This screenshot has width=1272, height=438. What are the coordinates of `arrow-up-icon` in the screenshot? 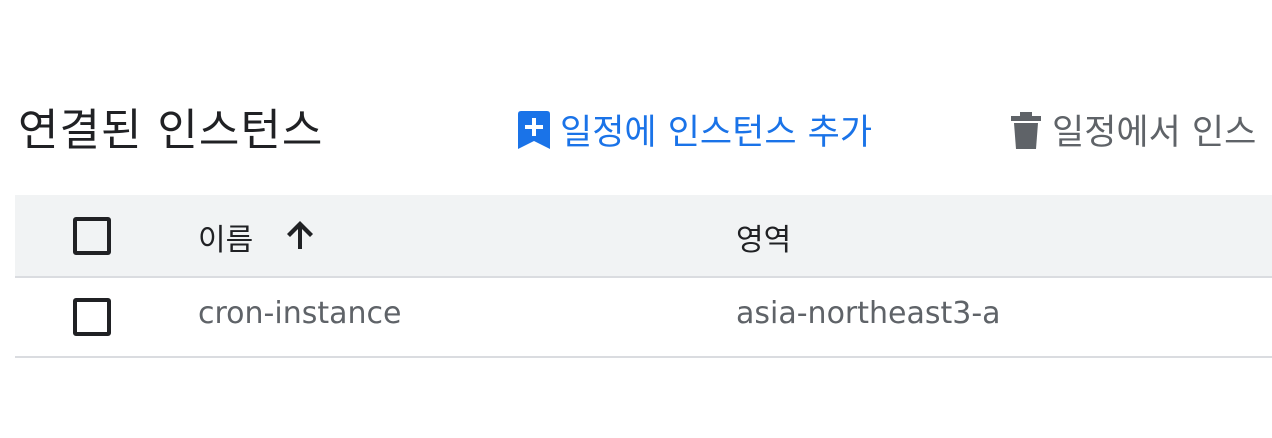 It's located at (300, 239).